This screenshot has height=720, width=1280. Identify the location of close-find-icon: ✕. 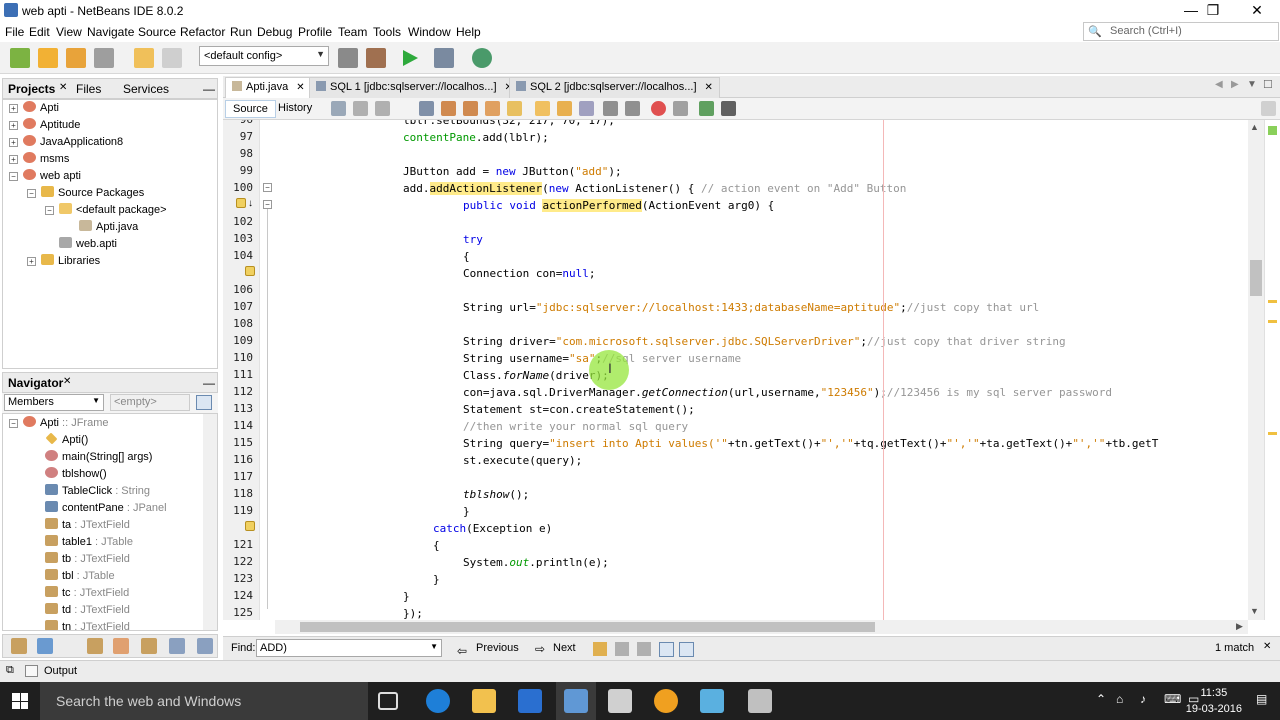
(1267, 646).